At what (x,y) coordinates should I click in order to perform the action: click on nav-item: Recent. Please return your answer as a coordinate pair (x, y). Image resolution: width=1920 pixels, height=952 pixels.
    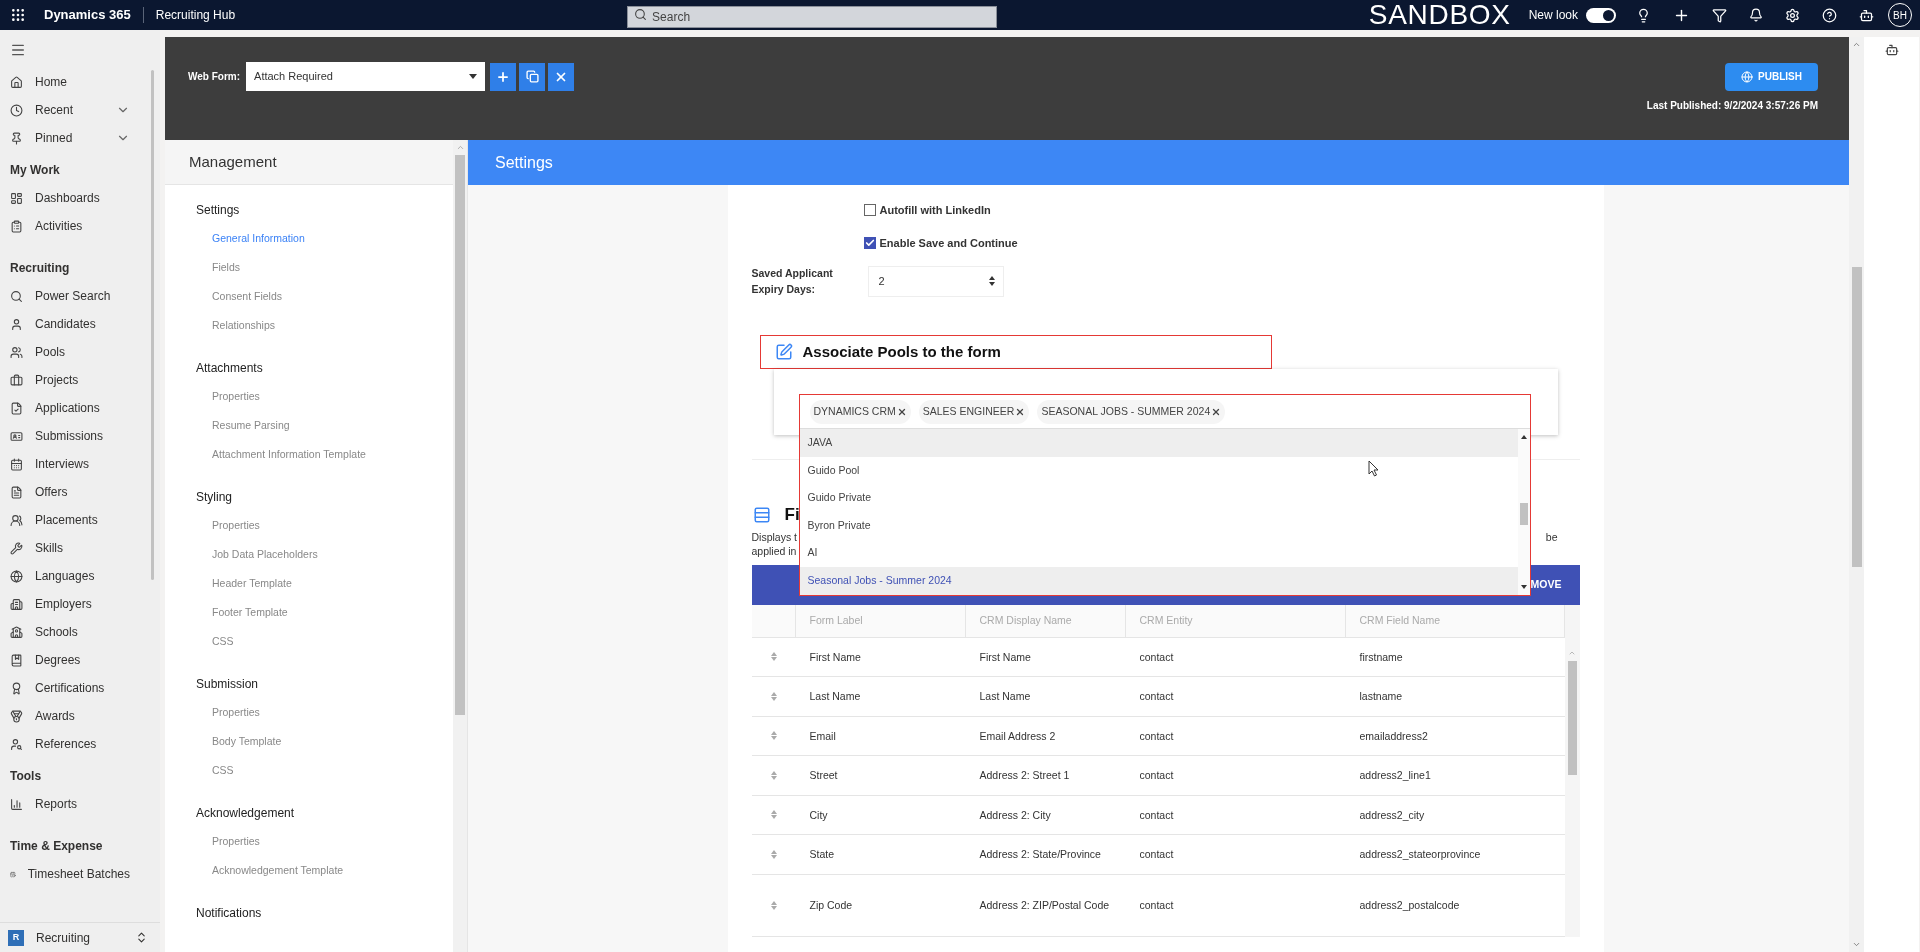
    Looking at the image, I should click on (74, 110).